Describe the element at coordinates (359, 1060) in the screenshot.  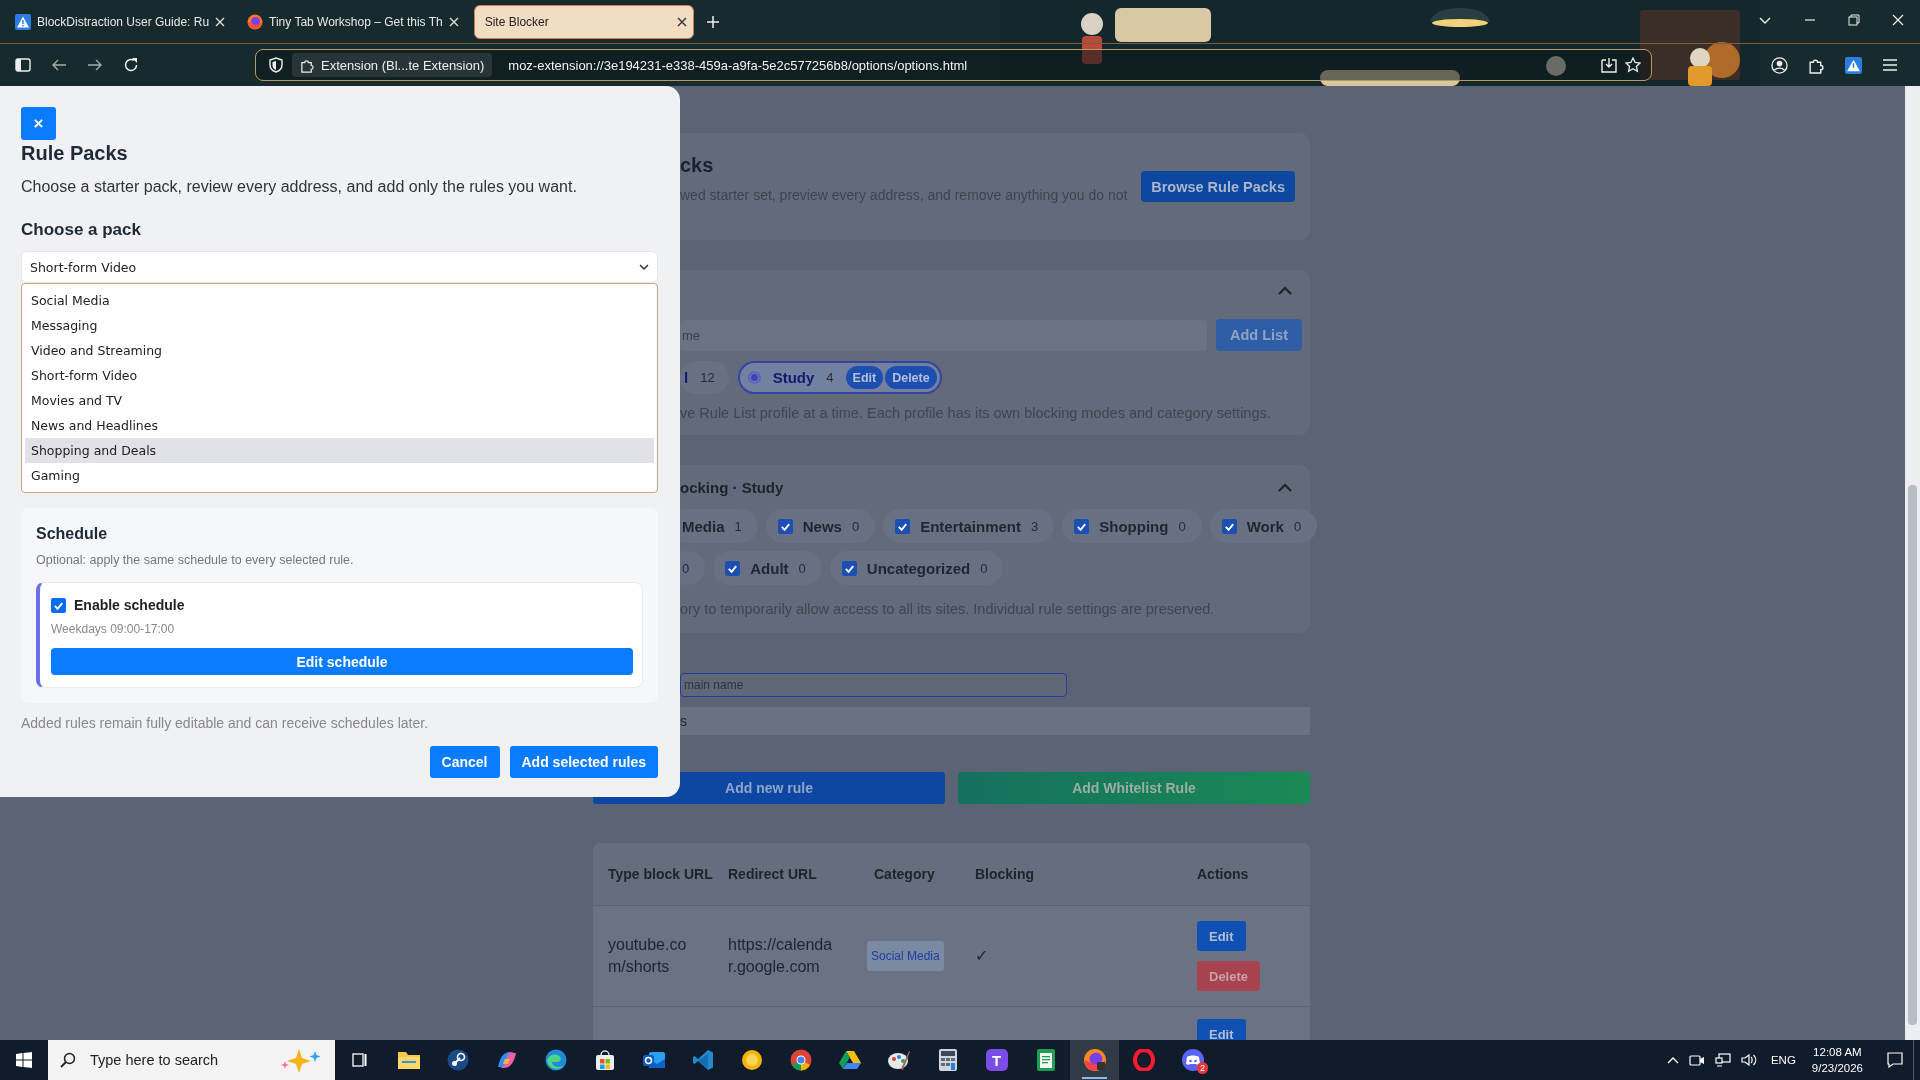
I see `task-view-icon` at that location.